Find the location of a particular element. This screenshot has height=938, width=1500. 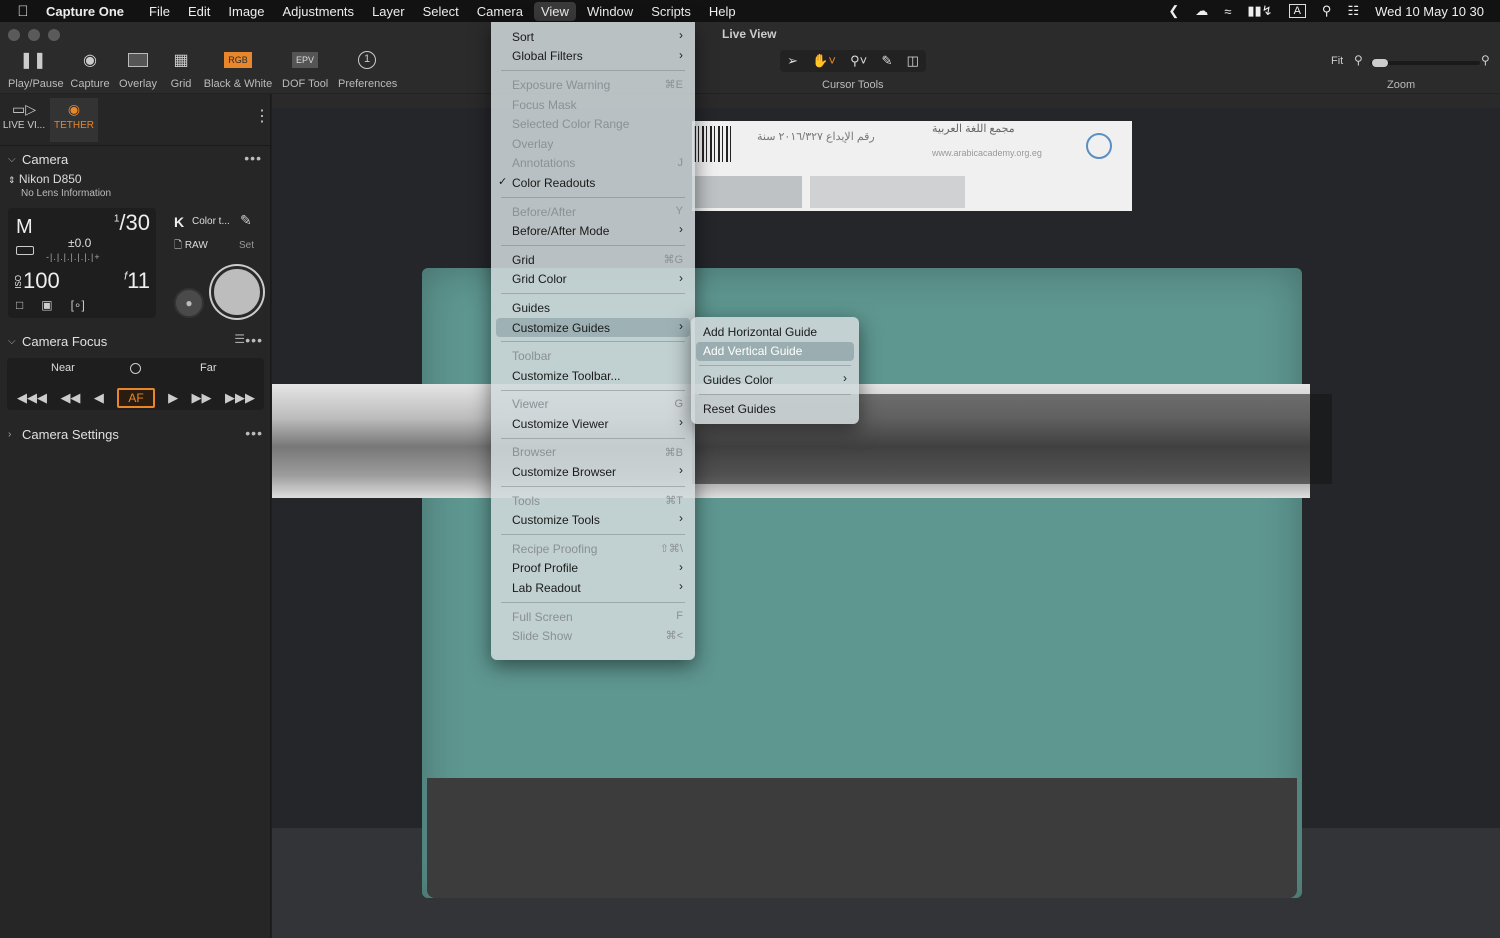

zoom-window-button is located at coordinates (54, 35).